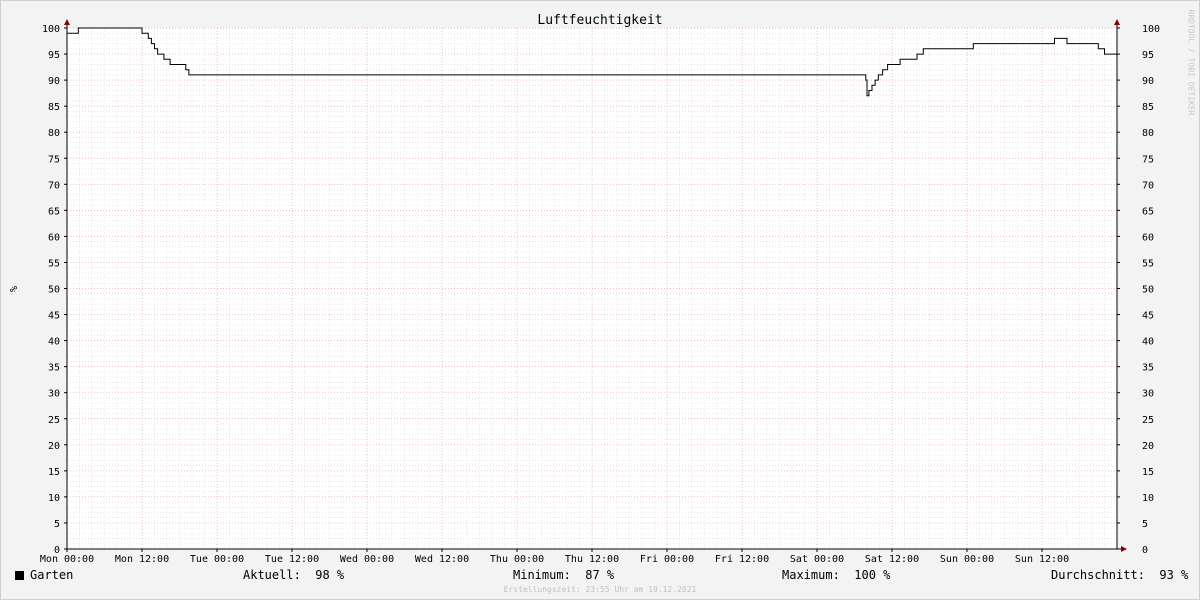 The width and height of the screenshot is (1200, 600). What do you see at coordinates (817, 559) in the screenshot?
I see `x-tick-label: Sat 00:00` at bounding box center [817, 559].